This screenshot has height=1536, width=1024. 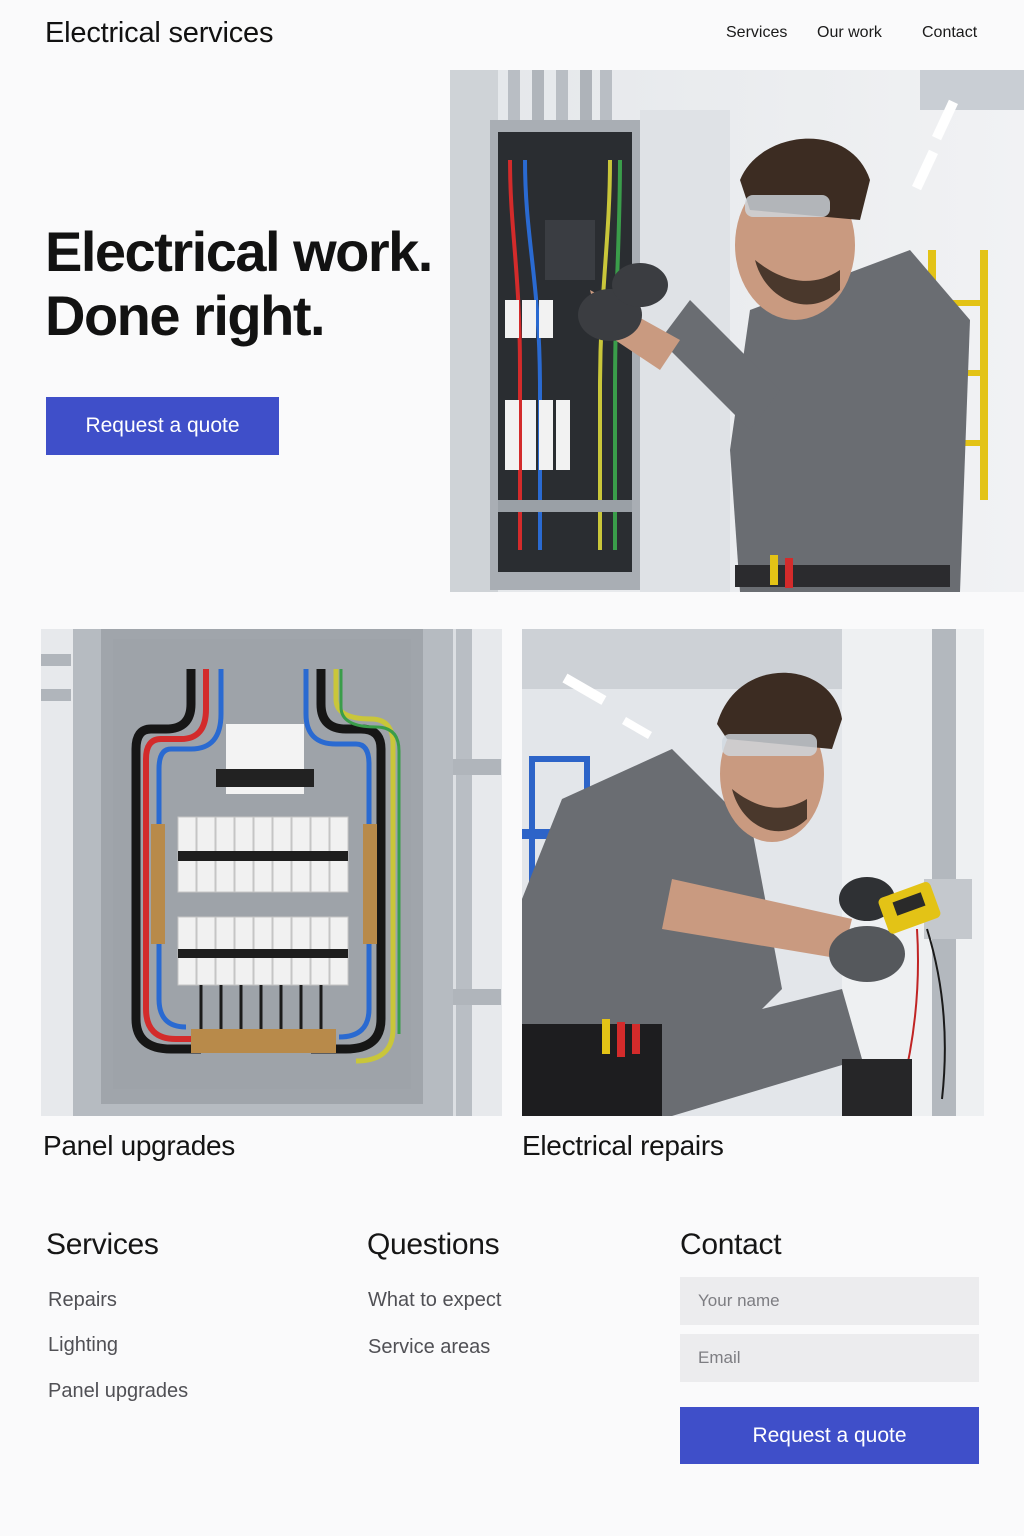 I want to click on footer-link-repairs: Repairs, so click(x=82, y=1300).